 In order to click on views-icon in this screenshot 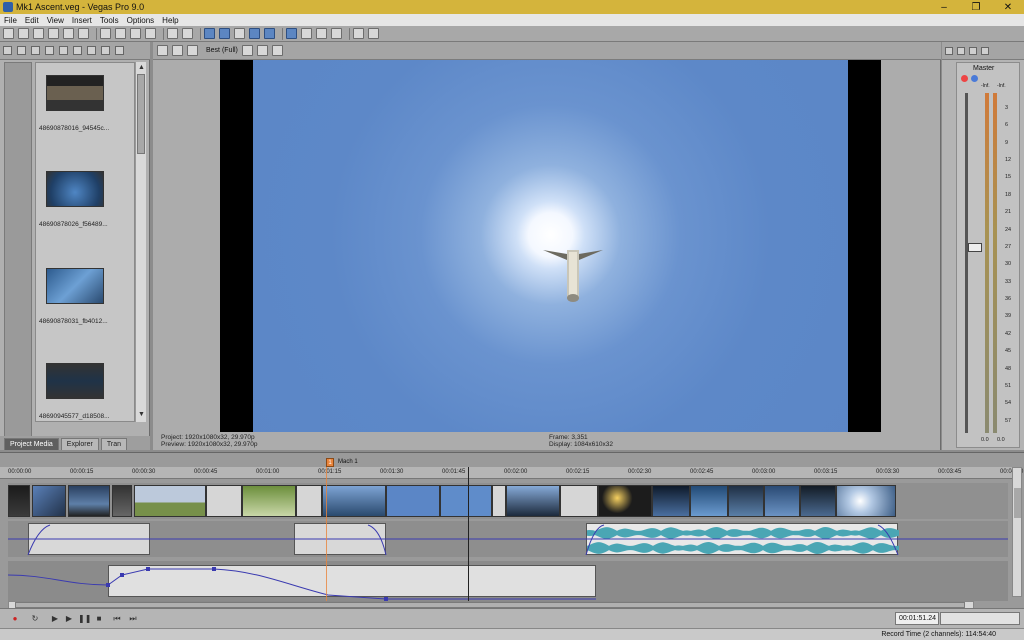, I will do `click(105, 50)`.